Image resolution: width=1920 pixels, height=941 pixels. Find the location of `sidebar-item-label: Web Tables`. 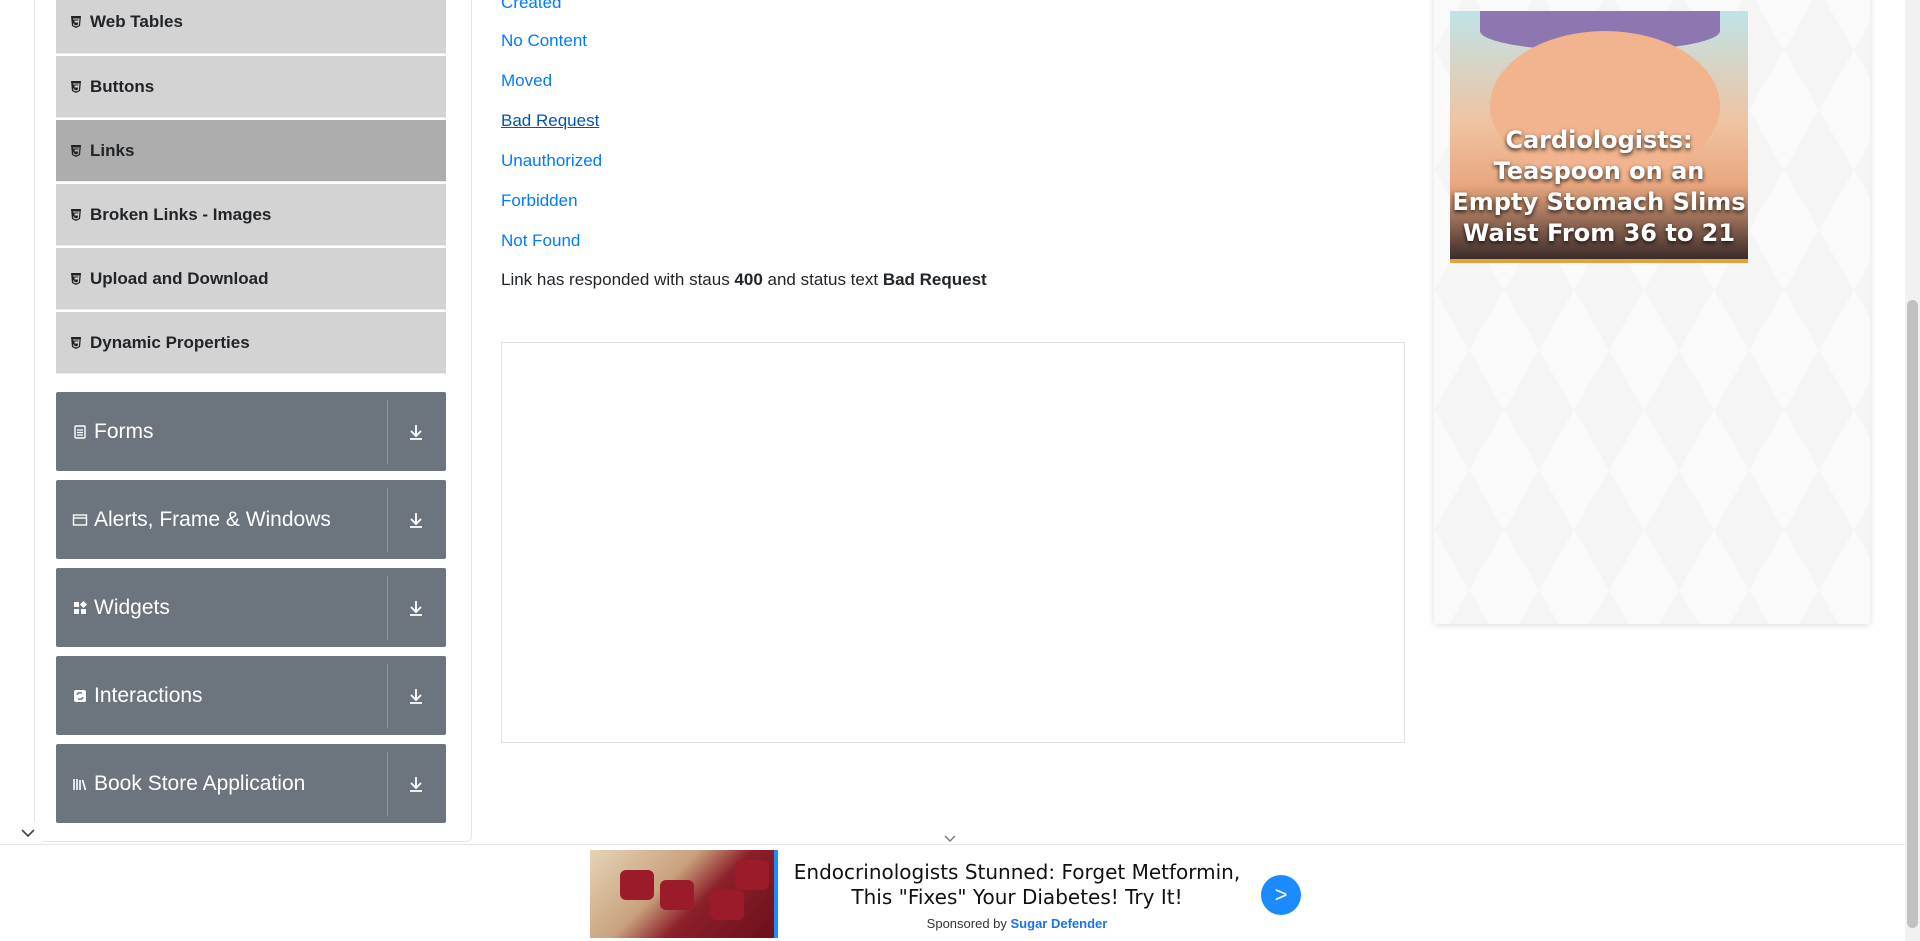

sidebar-item-label: Web Tables is located at coordinates (136, 21).